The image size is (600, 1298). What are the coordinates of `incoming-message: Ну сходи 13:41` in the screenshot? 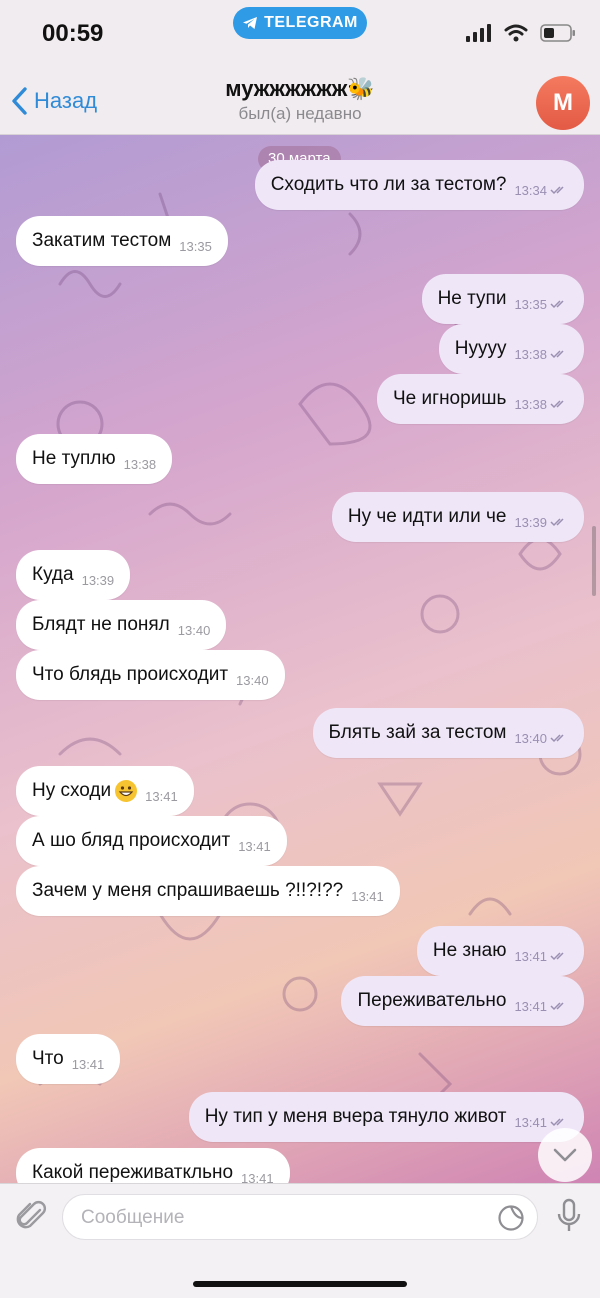 It's located at (105, 791).